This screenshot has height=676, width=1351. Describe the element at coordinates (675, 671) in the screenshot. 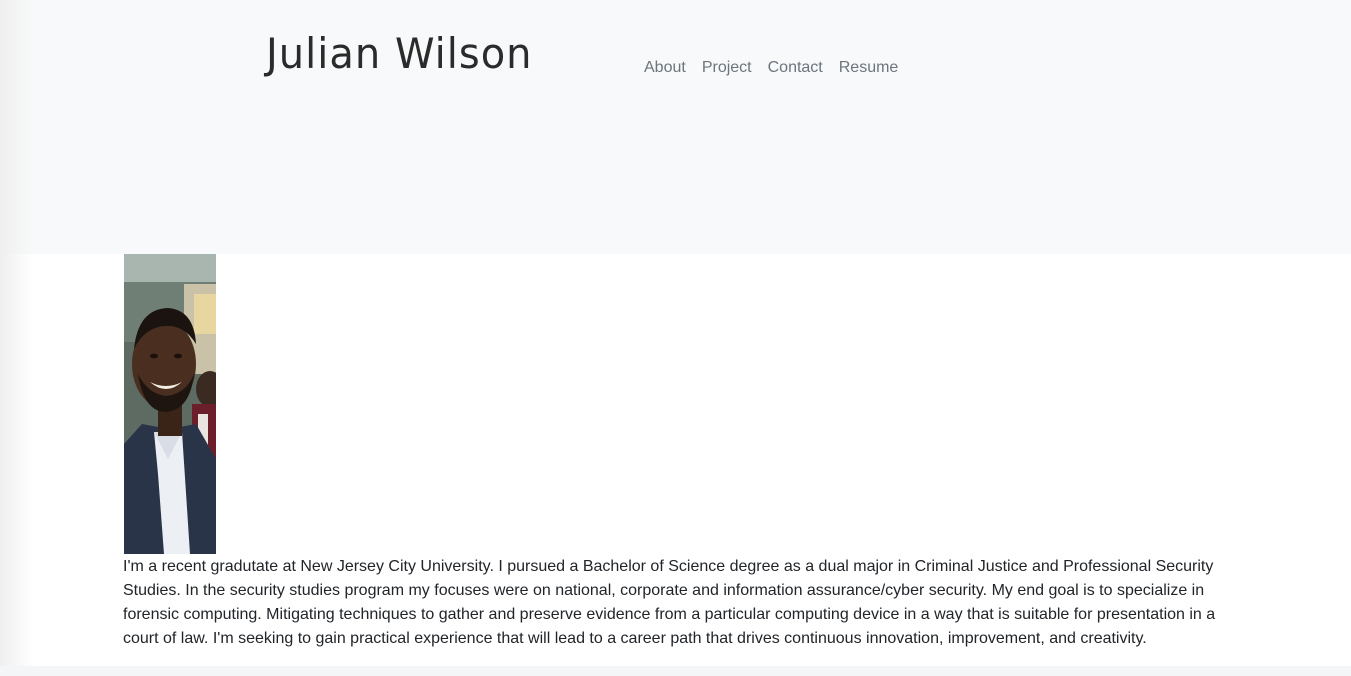

I see `footer-divider` at that location.